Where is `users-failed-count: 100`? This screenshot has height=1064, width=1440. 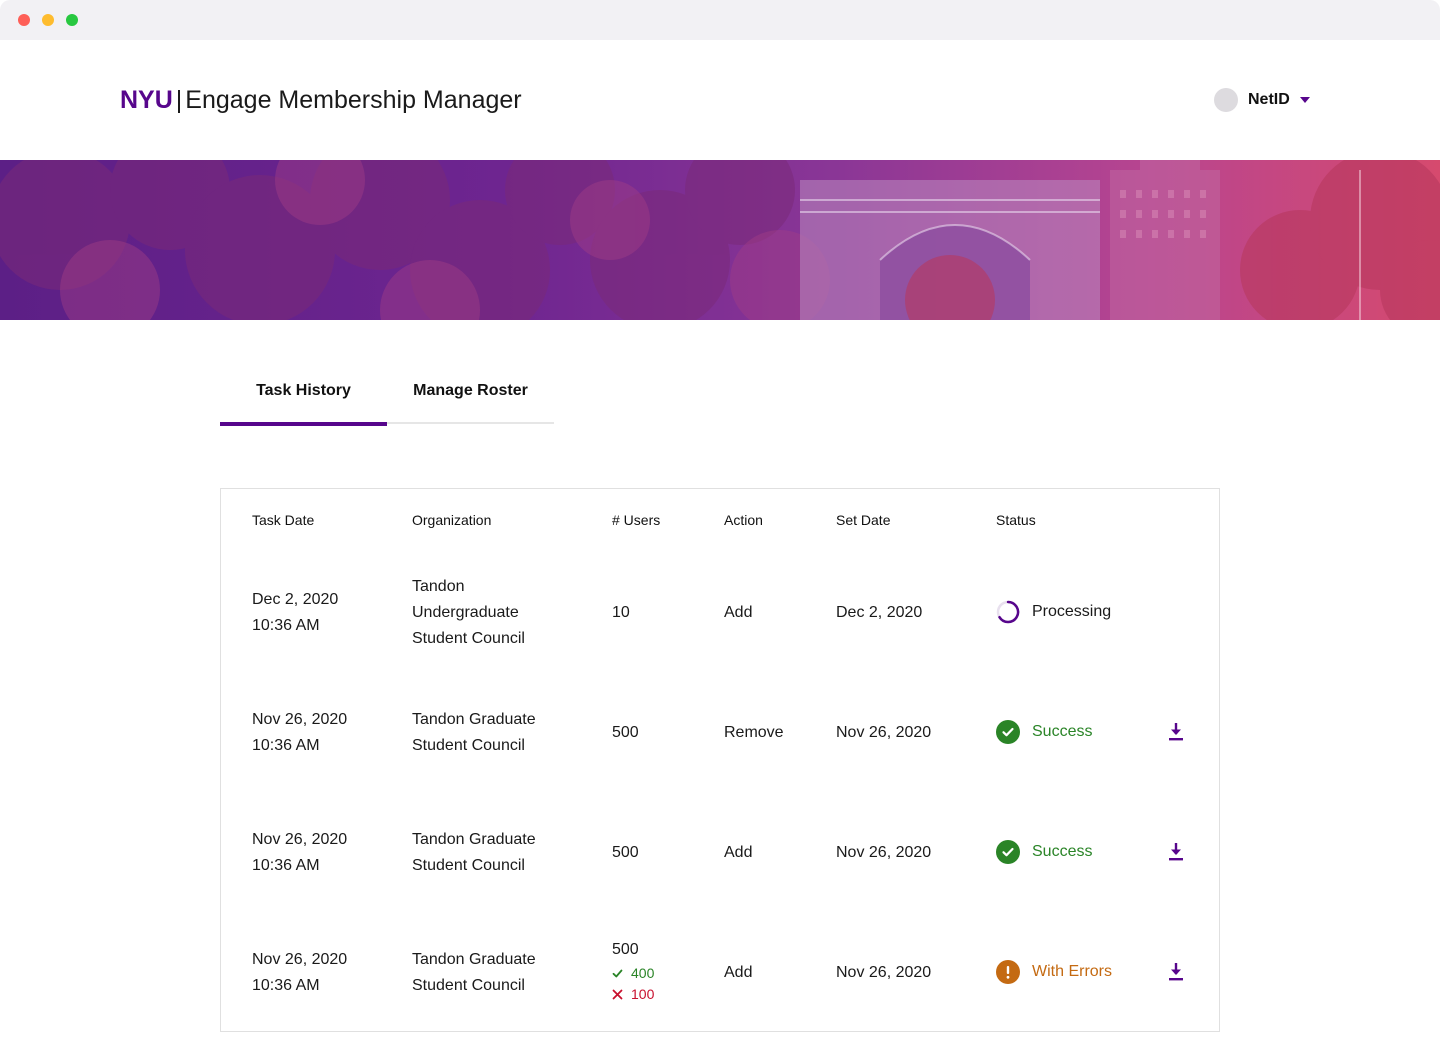
users-failed-count: 100 is located at coordinates (633, 994).